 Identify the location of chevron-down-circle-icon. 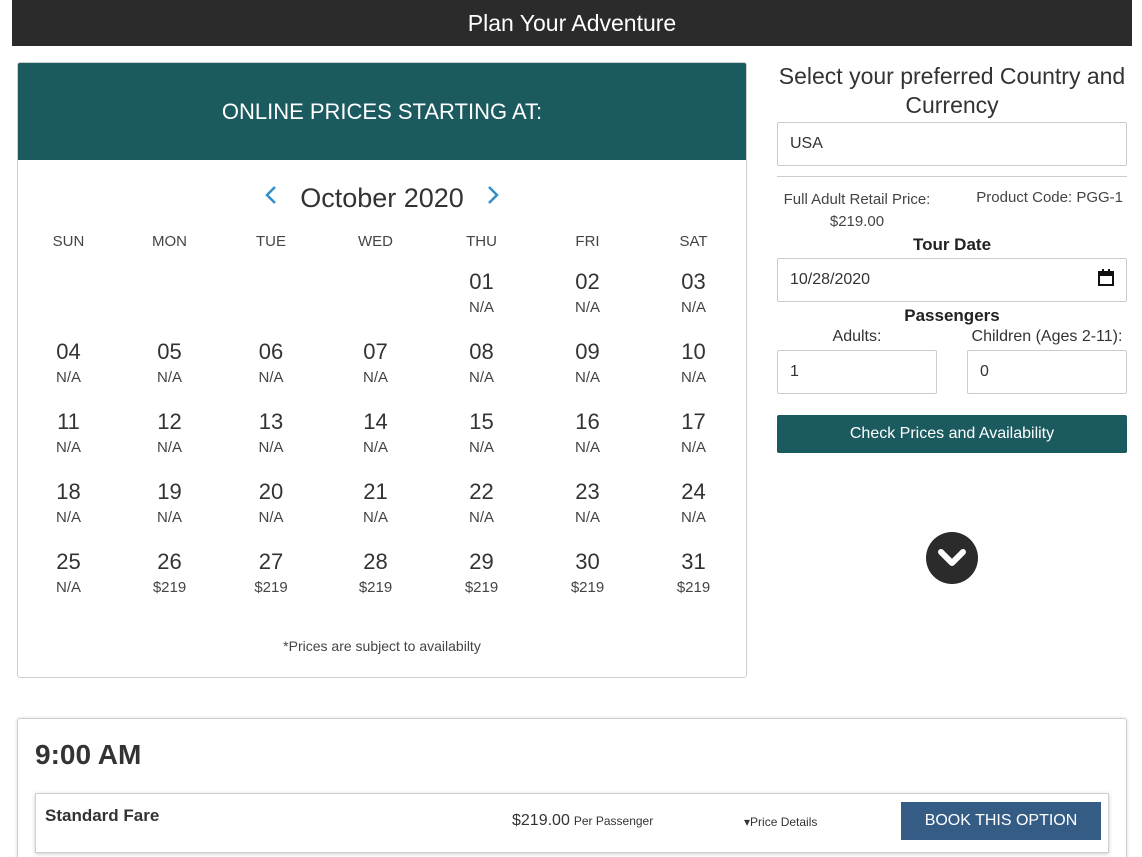
(952, 558).